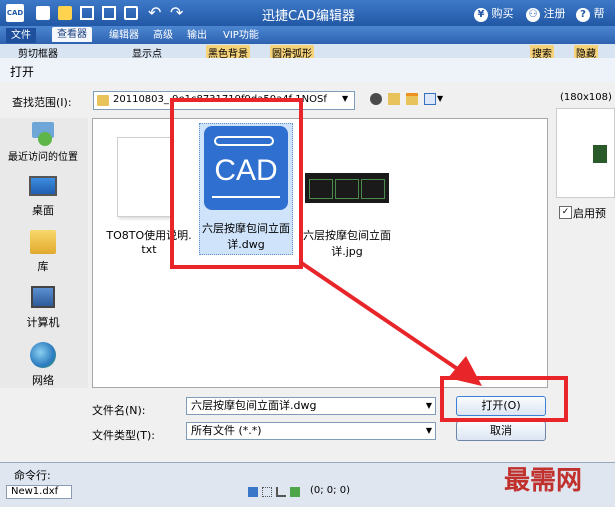  What do you see at coordinates (32, 475) in the screenshot?
I see `command-label: 命令行:` at bounding box center [32, 475].